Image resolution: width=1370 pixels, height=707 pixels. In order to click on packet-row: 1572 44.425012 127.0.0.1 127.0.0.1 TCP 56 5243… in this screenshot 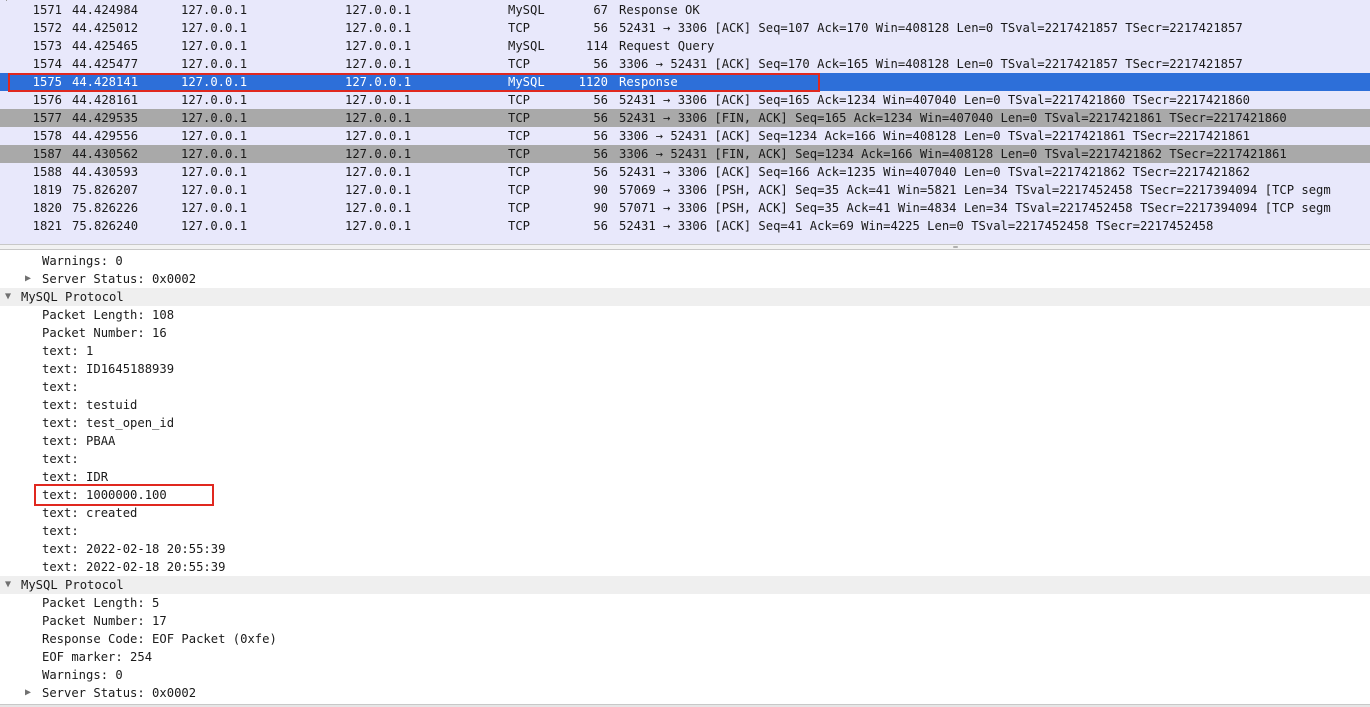, I will do `click(685, 28)`.